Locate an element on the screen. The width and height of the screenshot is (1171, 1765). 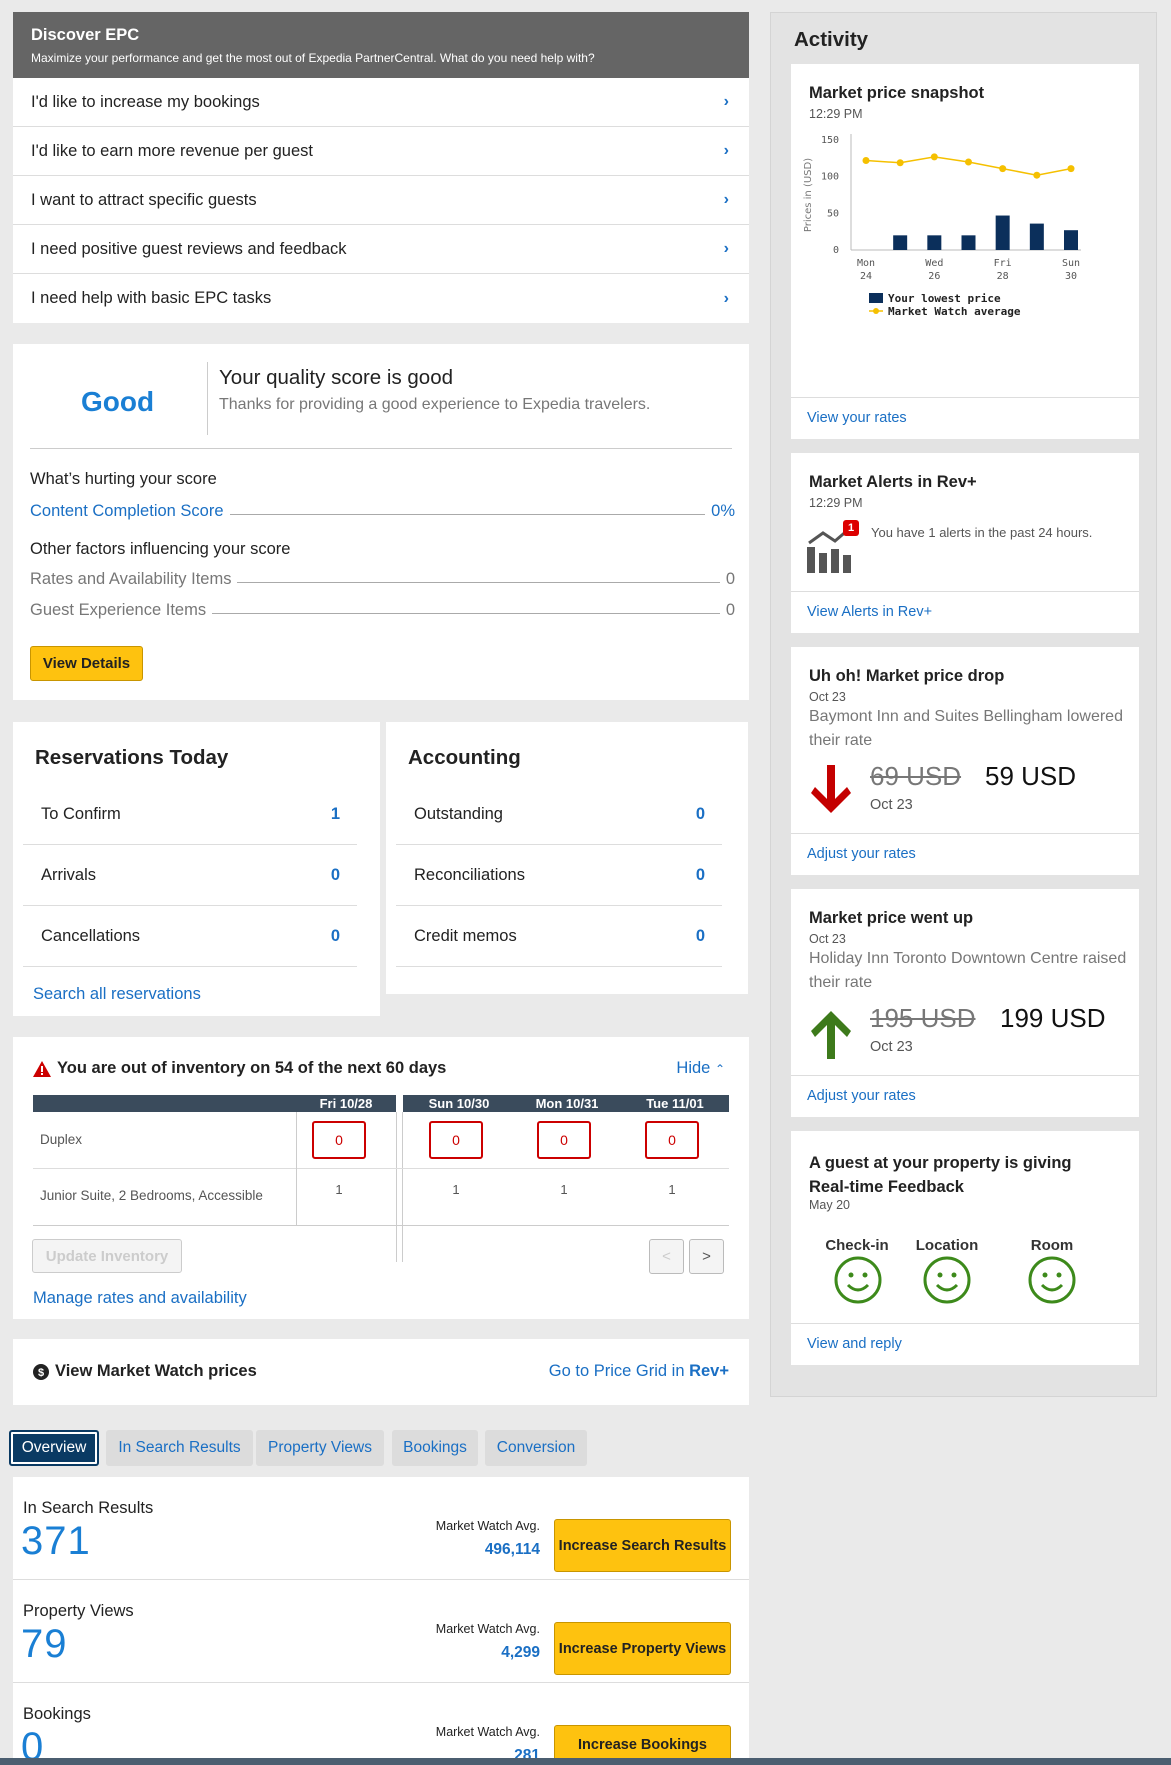
row-label: Credit memos is located at coordinates (465, 935).